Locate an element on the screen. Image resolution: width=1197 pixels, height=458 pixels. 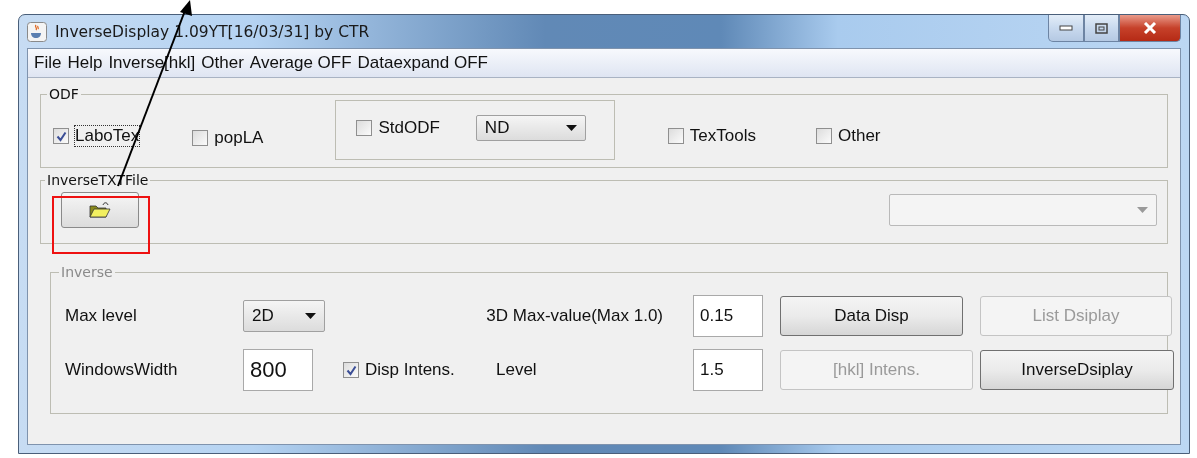
max-value-field: 0.15 is located at coordinates (728, 316).